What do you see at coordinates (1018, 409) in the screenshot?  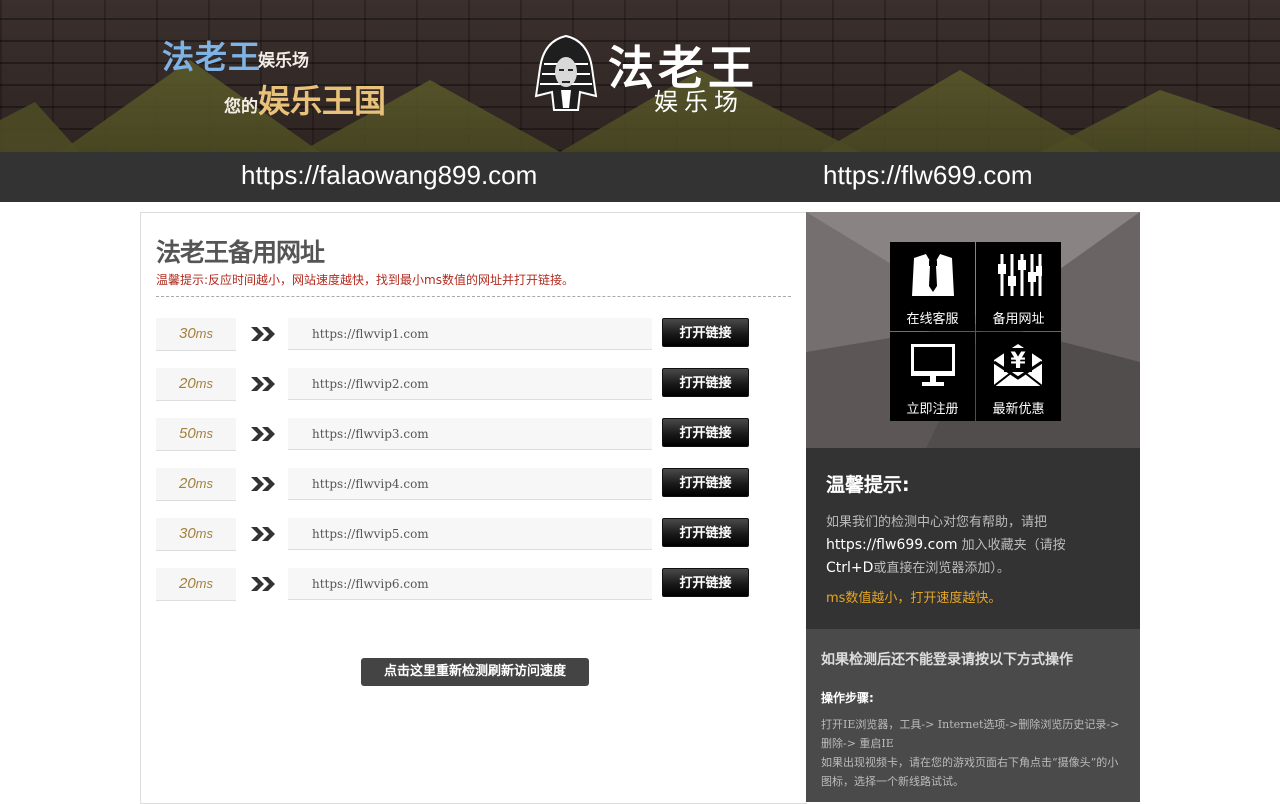 I see `tile-label: 最新优惠` at bounding box center [1018, 409].